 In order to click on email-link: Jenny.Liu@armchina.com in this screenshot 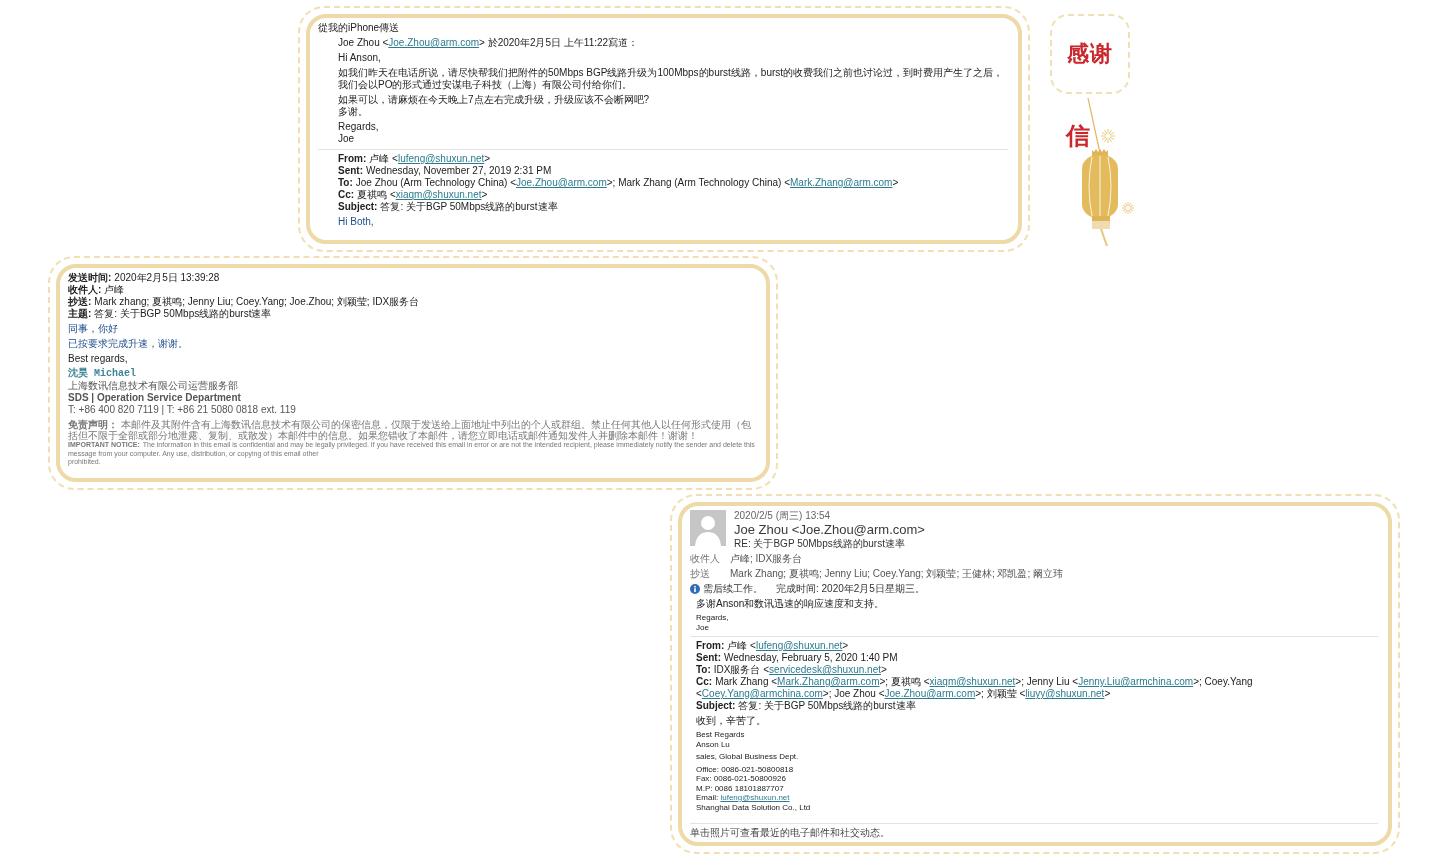, I will do `click(1136, 681)`.